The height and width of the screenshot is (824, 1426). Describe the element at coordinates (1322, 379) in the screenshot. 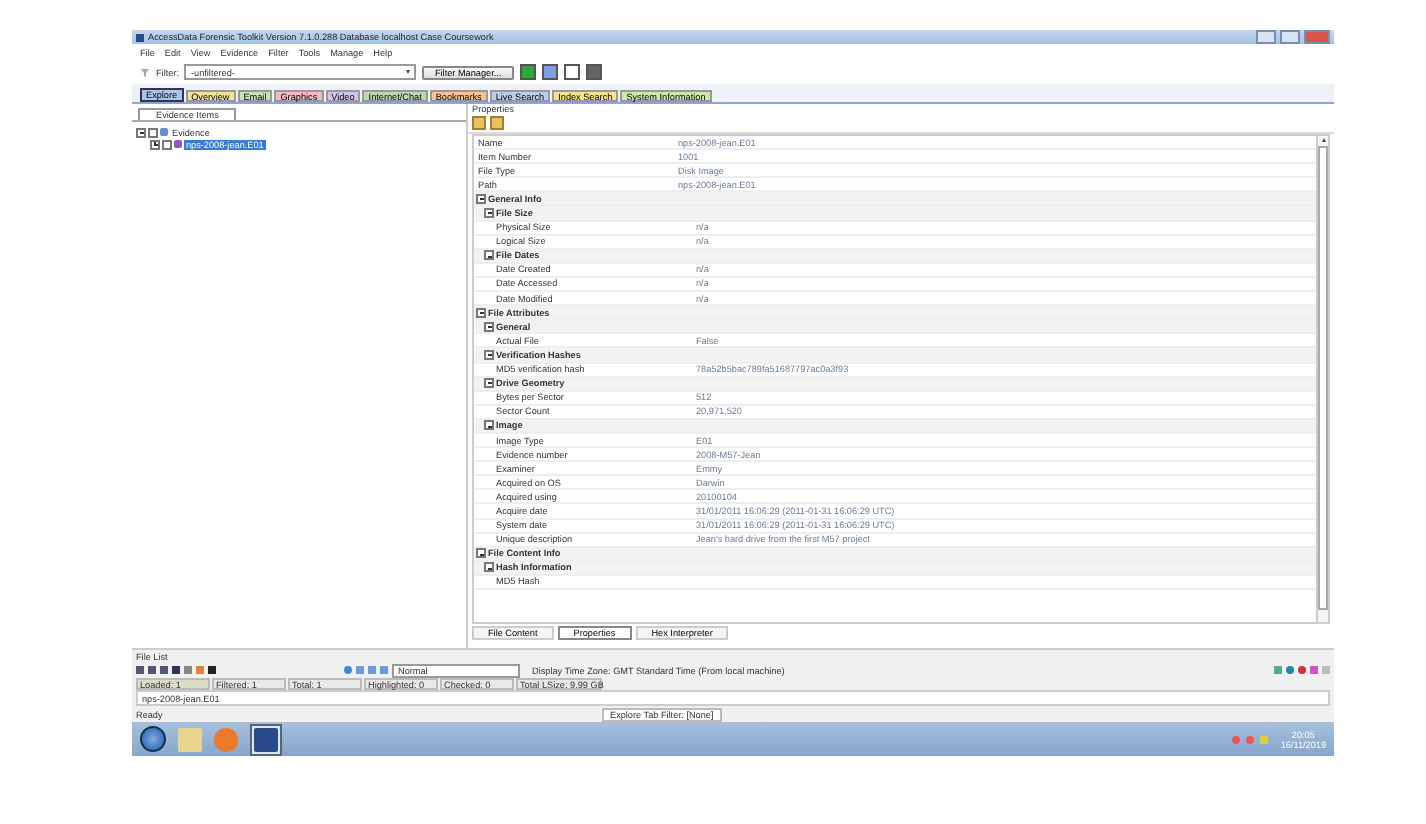

I see `scrollbar` at that location.